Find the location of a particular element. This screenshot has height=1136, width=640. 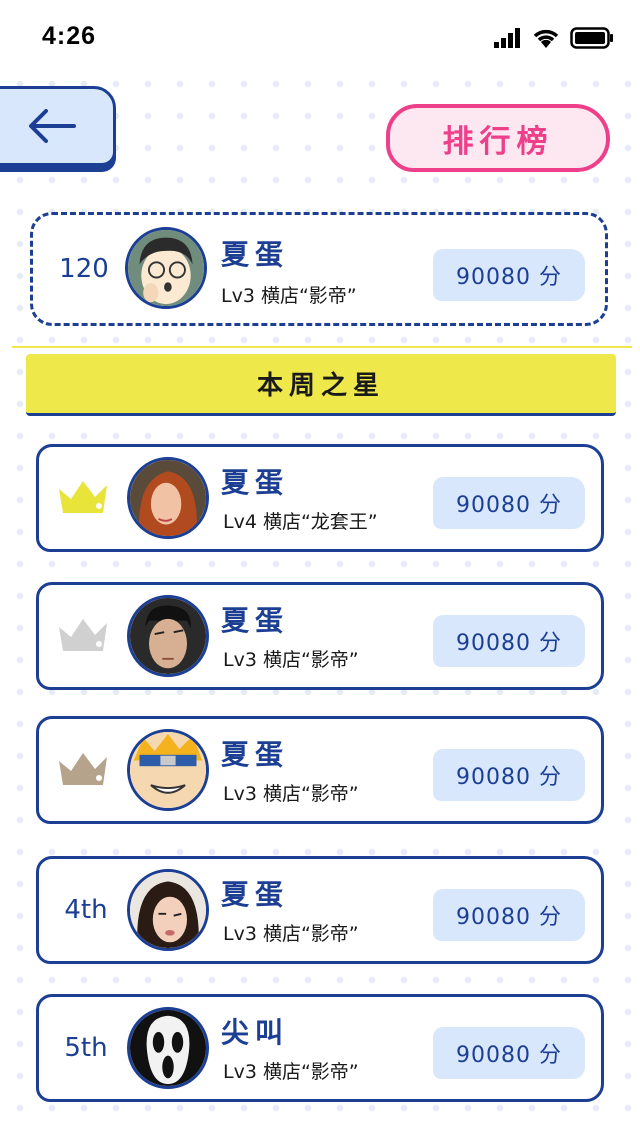

my-score-badge: 90080 分 is located at coordinates (509, 275).